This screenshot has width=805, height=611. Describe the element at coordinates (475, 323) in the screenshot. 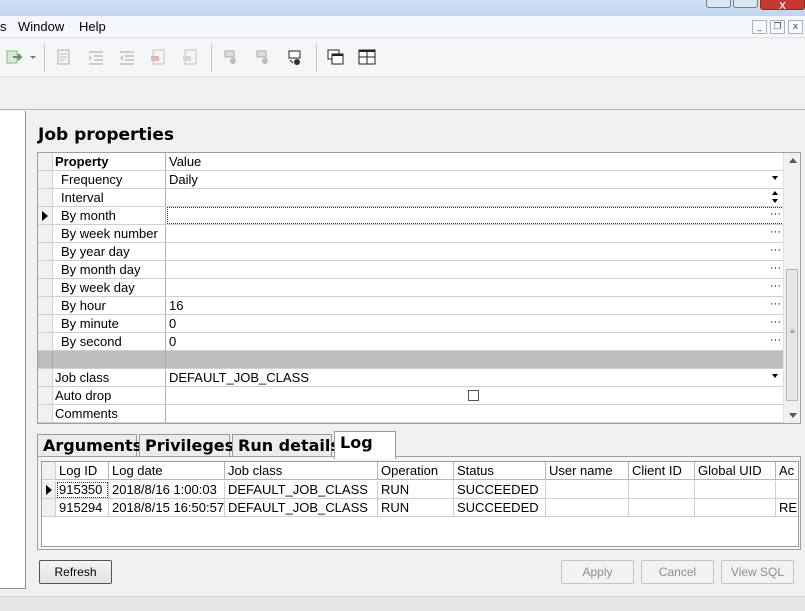

I see `by-minute-field: 0 ···` at that location.